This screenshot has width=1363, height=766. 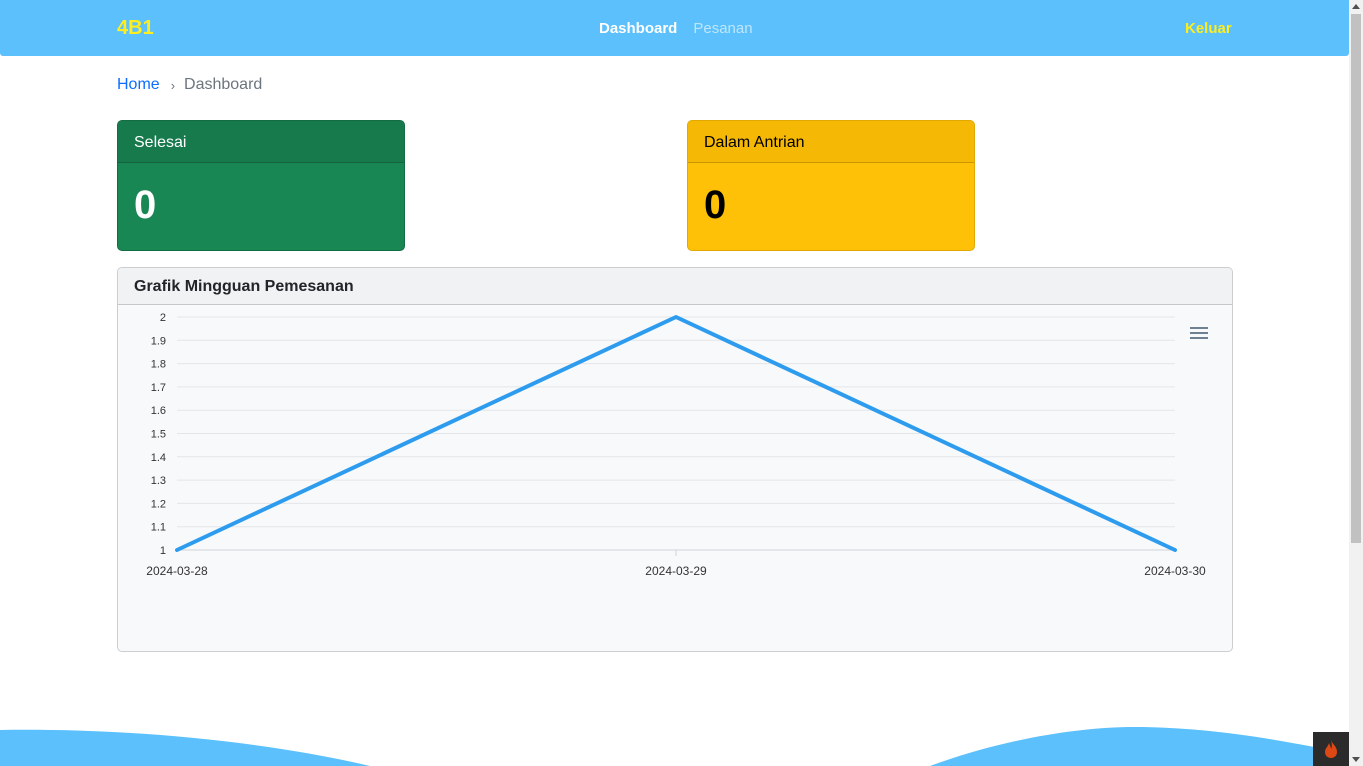 I want to click on breadcrumb: Home › Dashboard, so click(x=189, y=85).